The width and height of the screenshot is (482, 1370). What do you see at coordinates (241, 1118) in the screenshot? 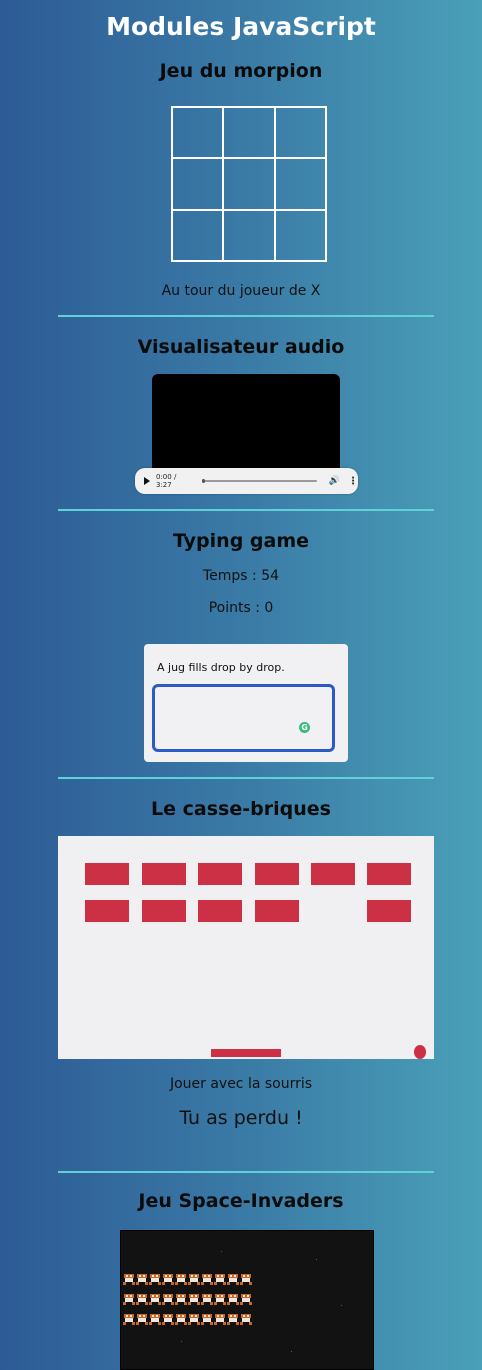
I see `breakout-result: Tu as perdu !` at bounding box center [241, 1118].